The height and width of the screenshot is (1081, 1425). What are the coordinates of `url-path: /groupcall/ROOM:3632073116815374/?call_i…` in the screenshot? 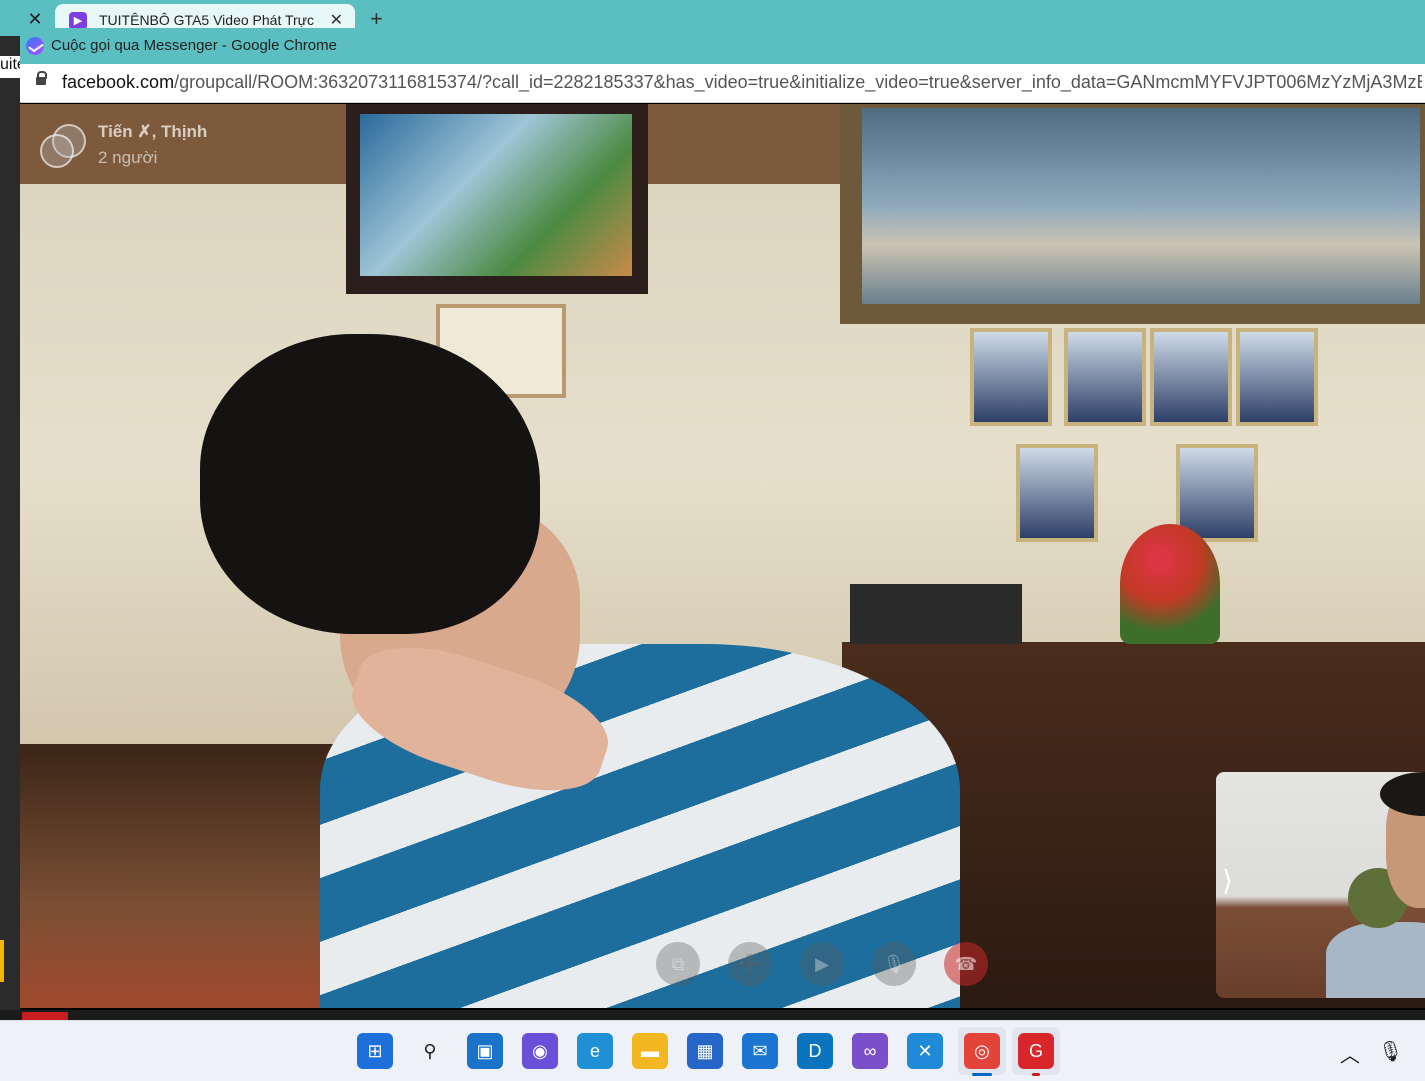 It's located at (798, 82).